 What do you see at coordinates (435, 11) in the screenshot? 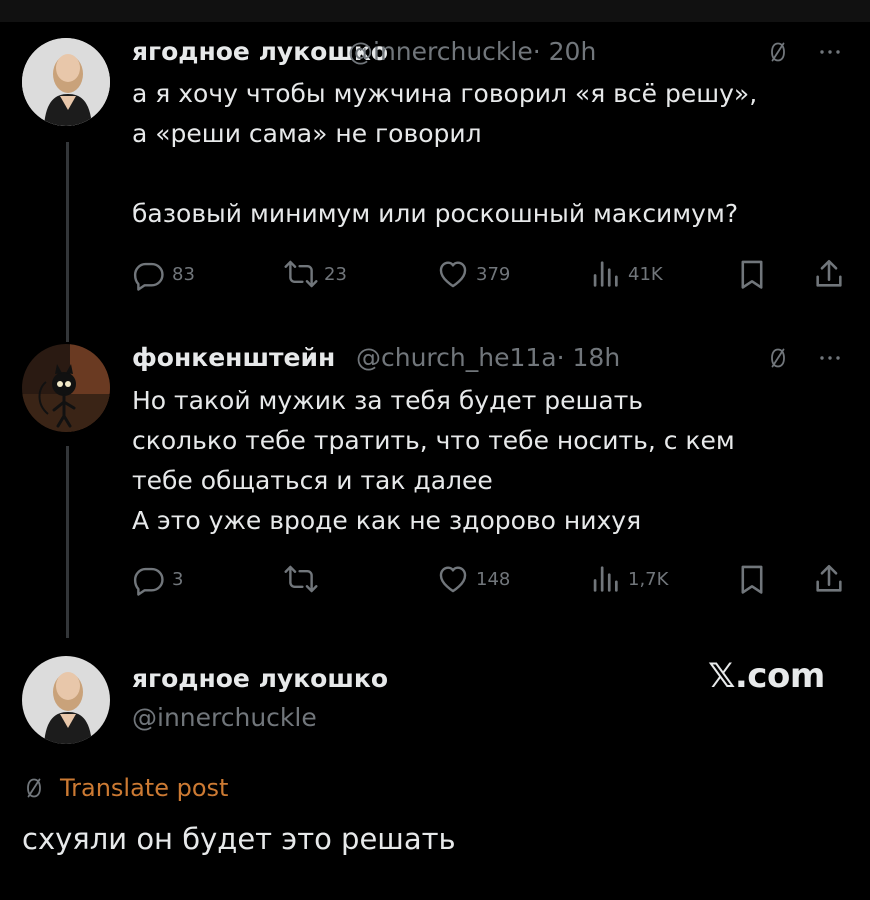
I see `status-strip` at bounding box center [435, 11].